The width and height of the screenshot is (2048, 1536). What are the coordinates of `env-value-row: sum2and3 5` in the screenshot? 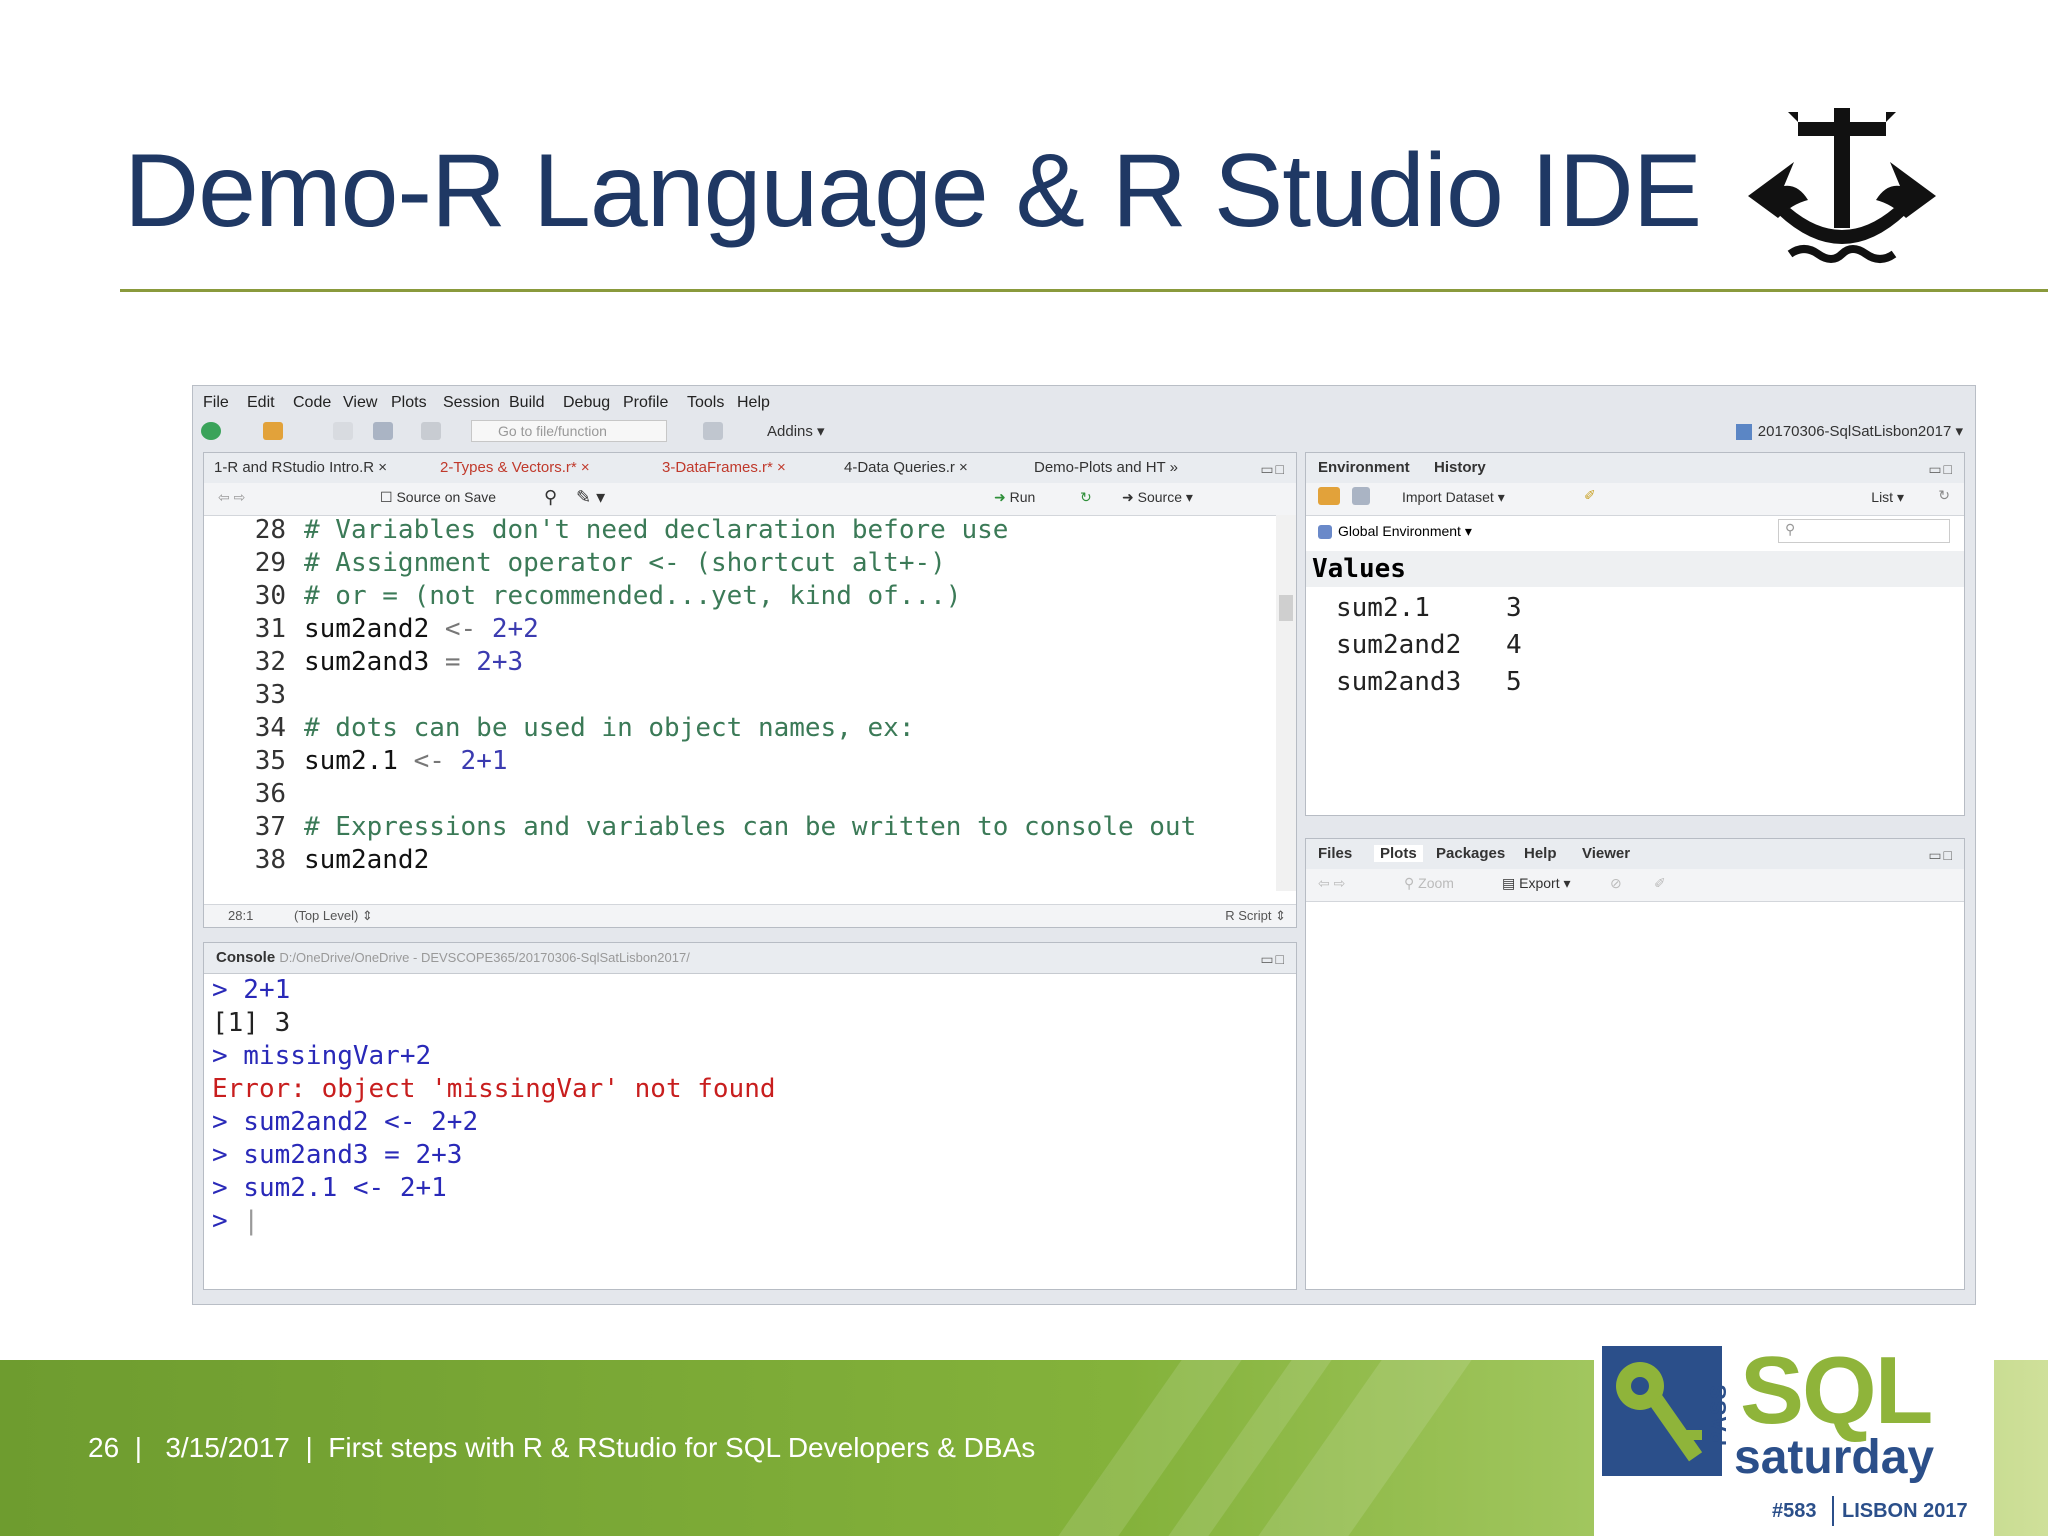 It's located at (1429, 682).